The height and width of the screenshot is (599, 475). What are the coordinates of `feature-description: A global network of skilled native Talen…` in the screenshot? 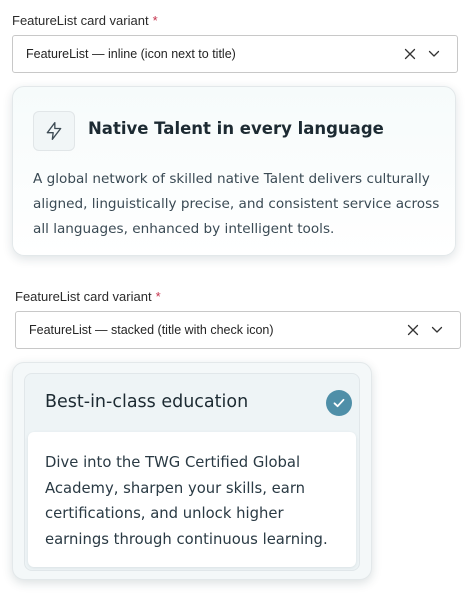 It's located at (236, 204).